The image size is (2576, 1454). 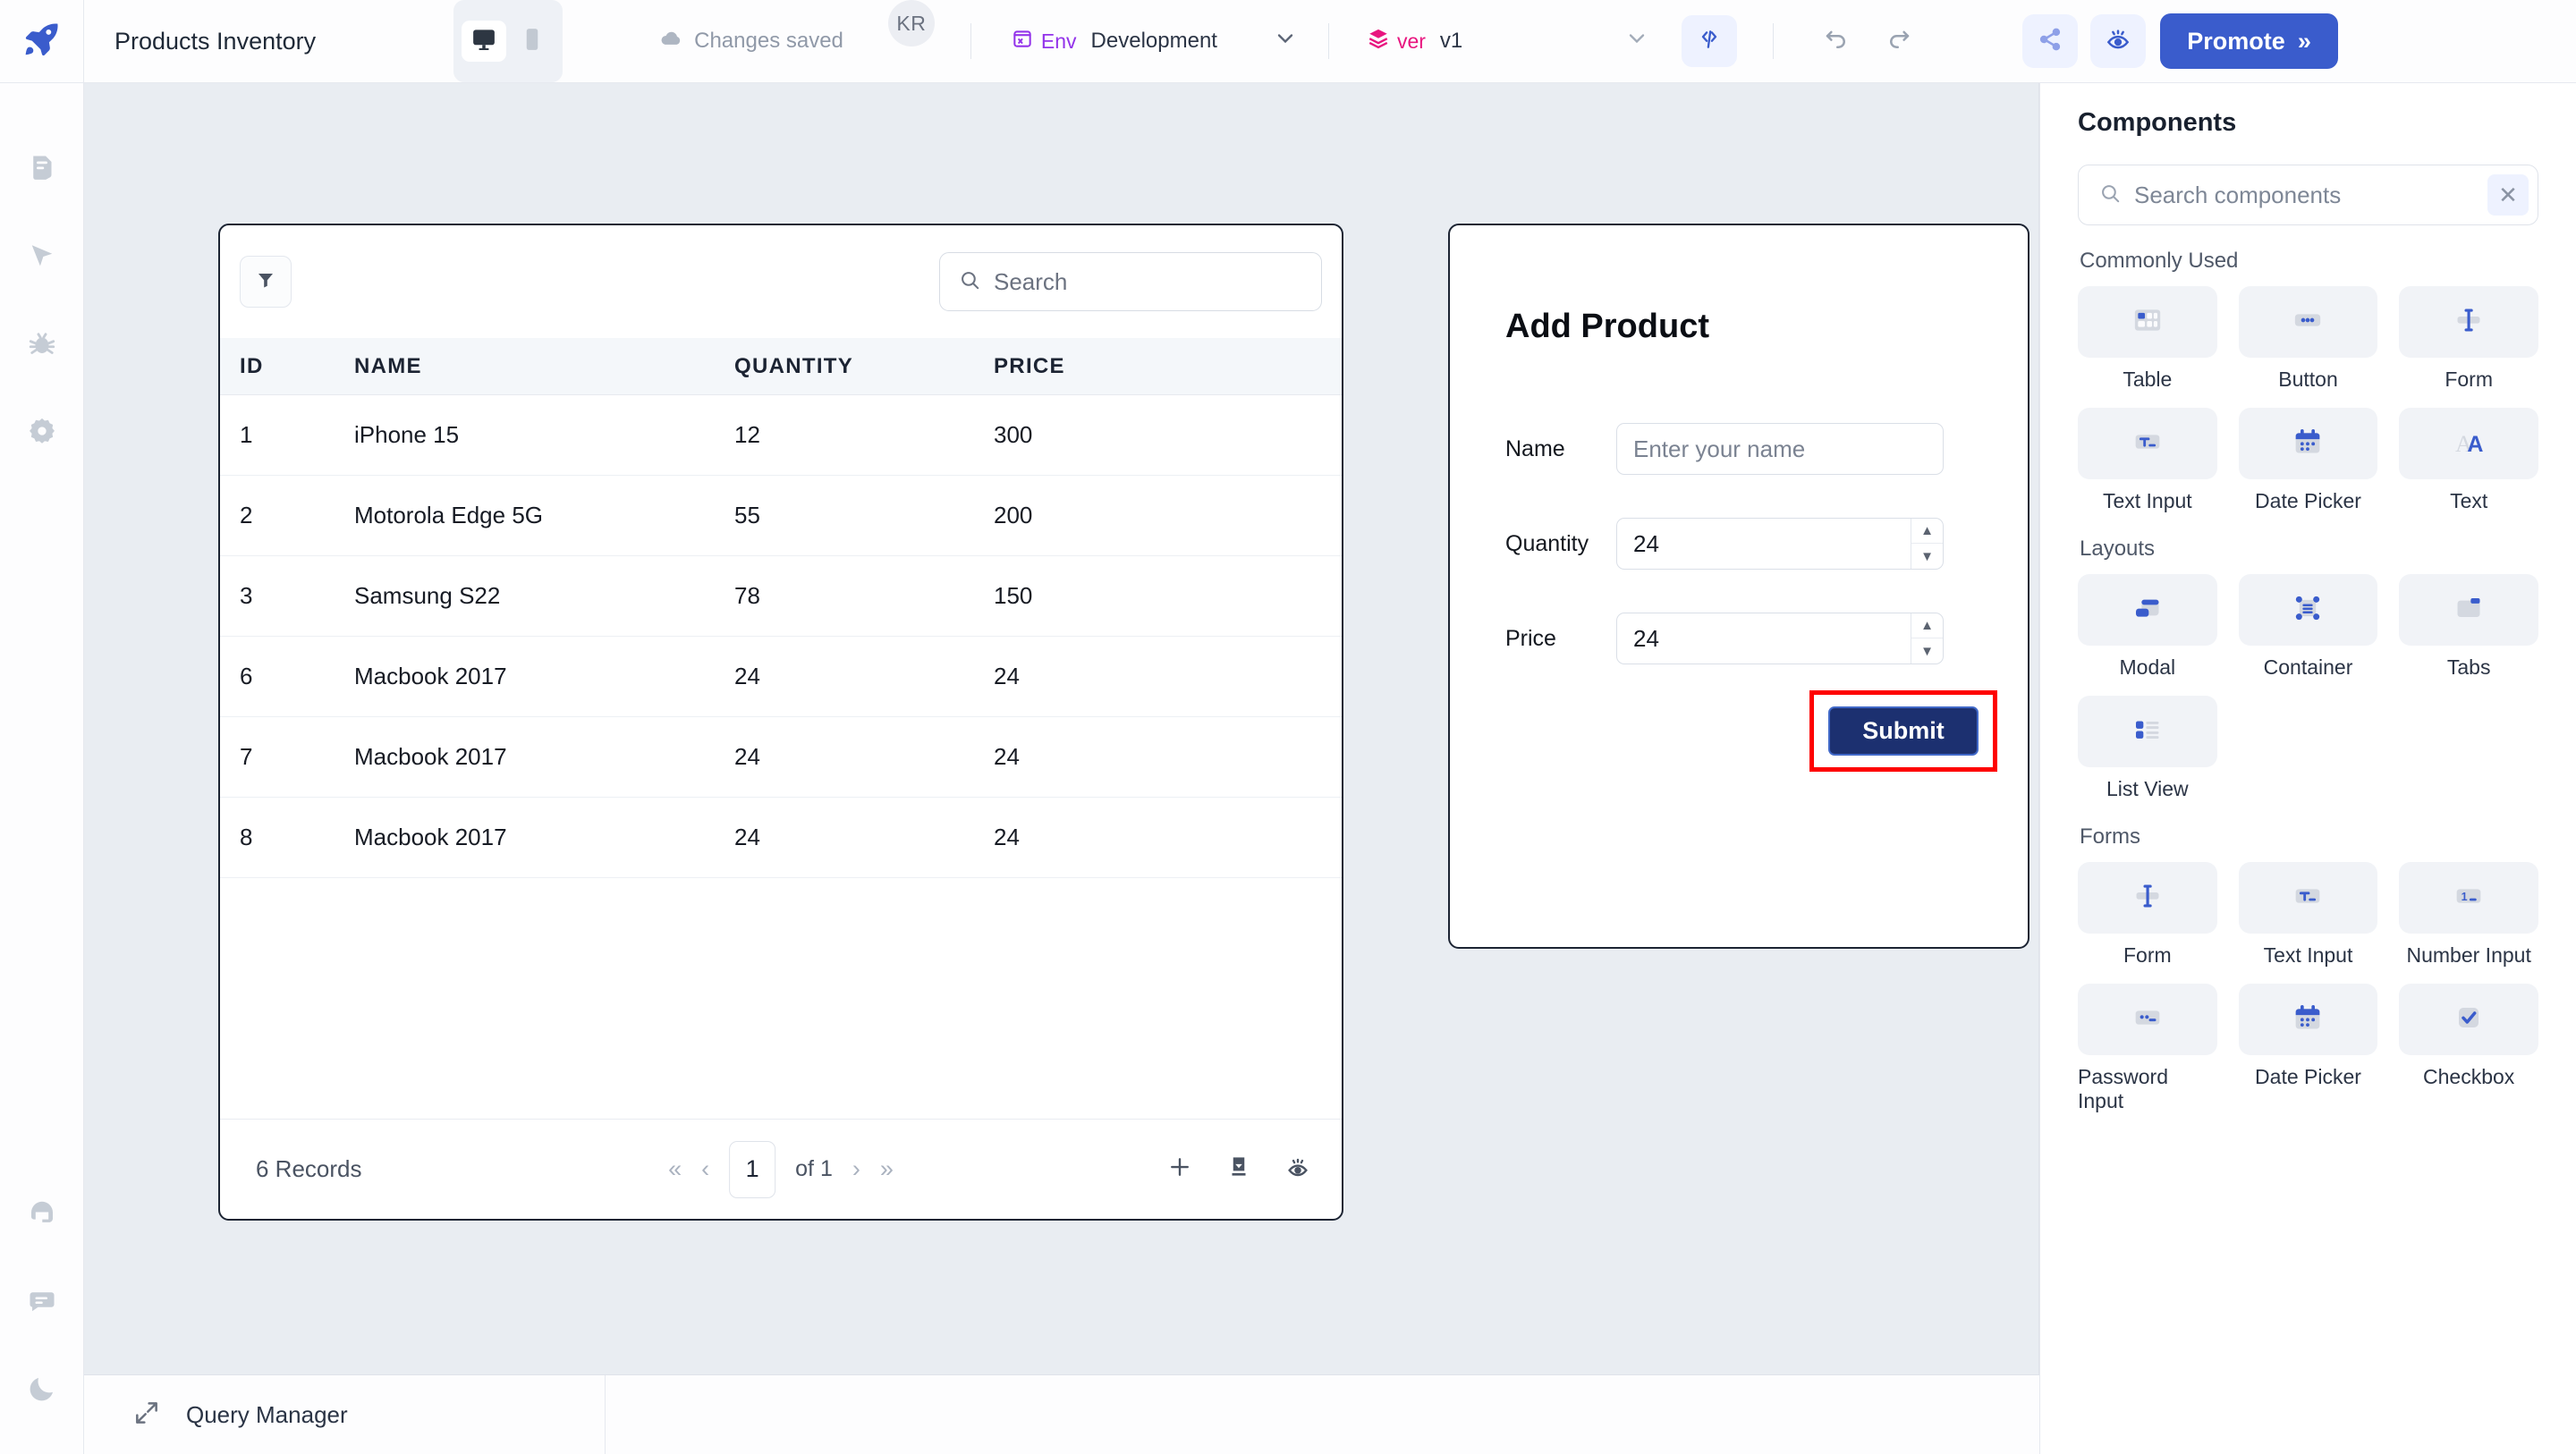 What do you see at coordinates (2468, 915) in the screenshot?
I see `component-card-number-input: 1 Number Input` at bounding box center [2468, 915].